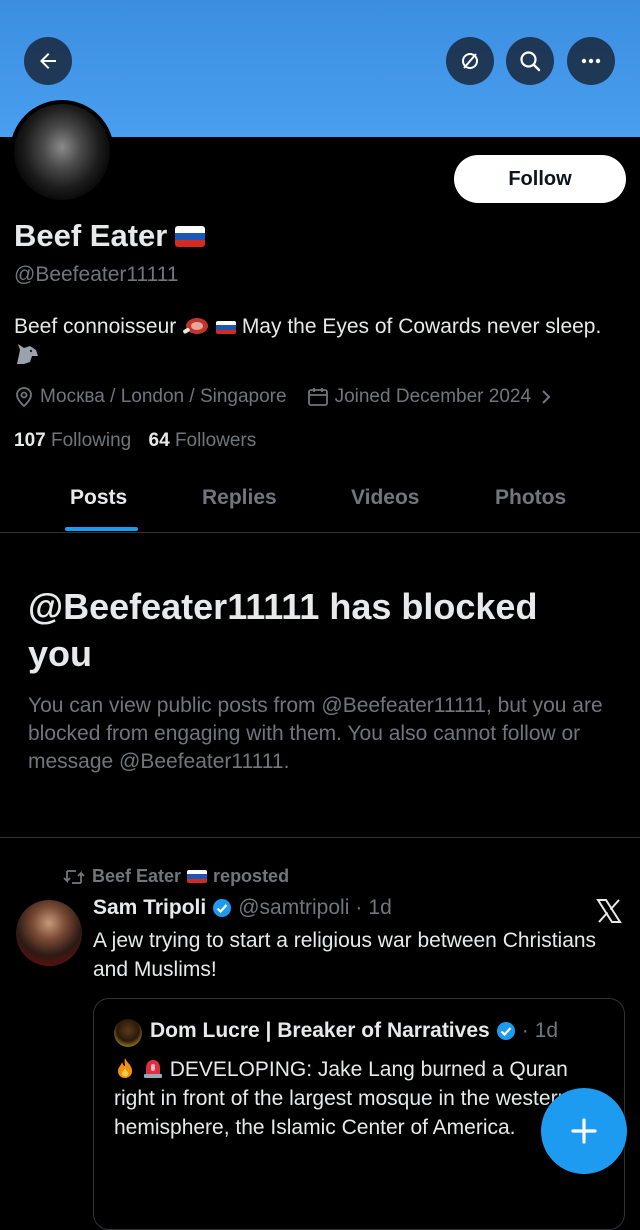 Image resolution: width=640 pixels, height=1230 pixels. I want to click on location-off-button, so click(470, 61).